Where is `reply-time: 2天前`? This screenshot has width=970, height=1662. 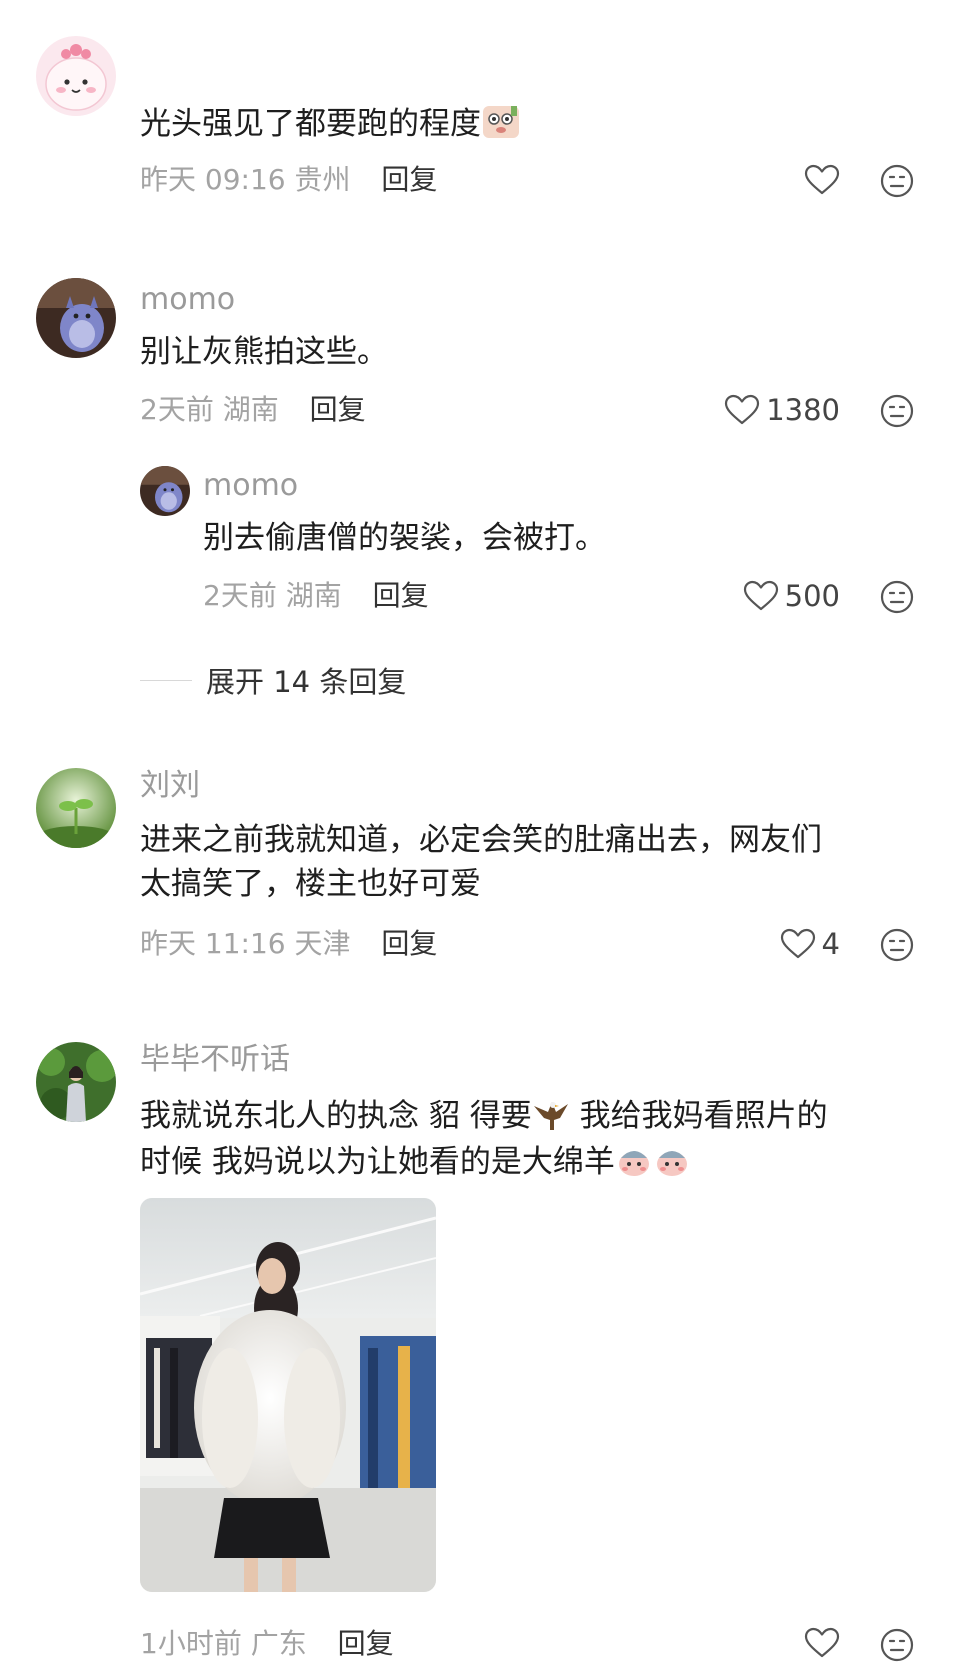 reply-time: 2天前 is located at coordinates (240, 595).